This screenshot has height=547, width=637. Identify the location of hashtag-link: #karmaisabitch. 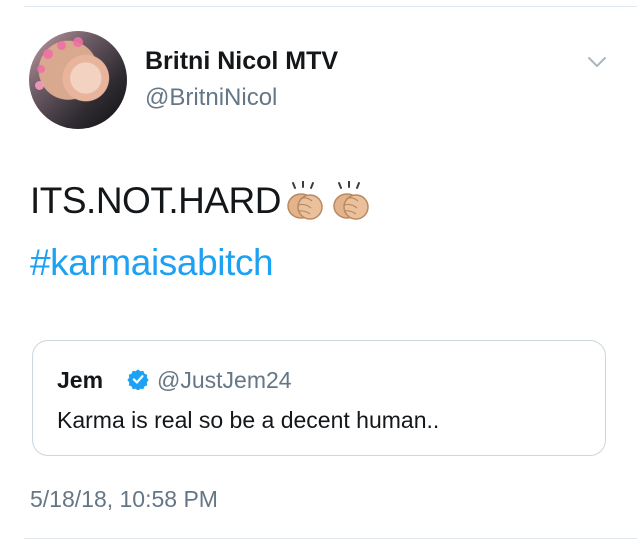
(152, 263).